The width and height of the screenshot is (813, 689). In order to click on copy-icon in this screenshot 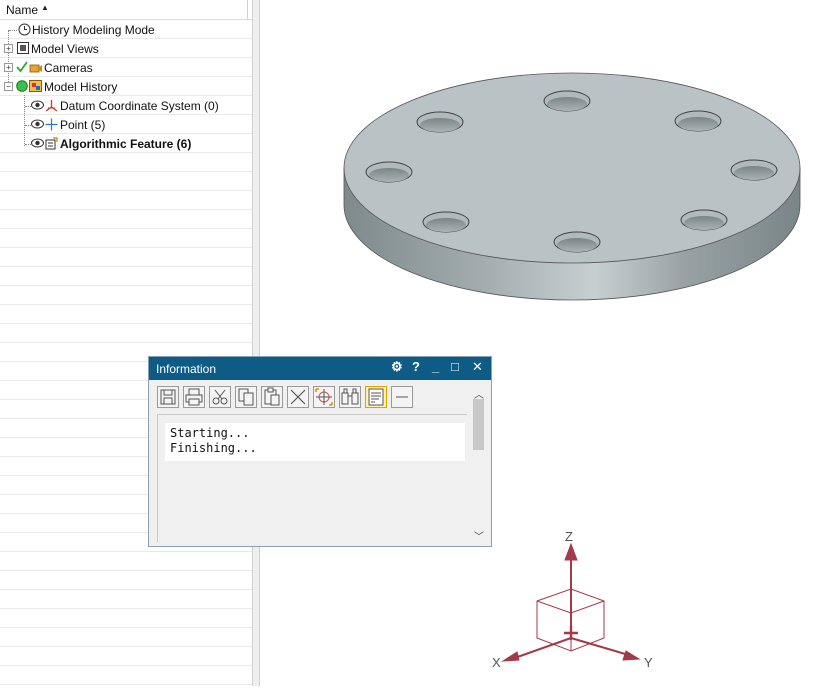, I will do `click(246, 397)`.